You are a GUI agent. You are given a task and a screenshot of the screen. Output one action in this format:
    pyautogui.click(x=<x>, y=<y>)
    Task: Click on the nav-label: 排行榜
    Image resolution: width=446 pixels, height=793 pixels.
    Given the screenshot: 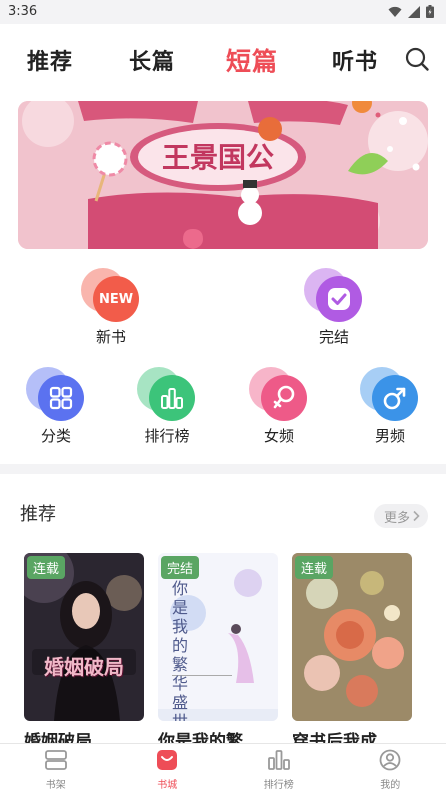 What is the action you would take?
    pyautogui.click(x=278, y=785)
    